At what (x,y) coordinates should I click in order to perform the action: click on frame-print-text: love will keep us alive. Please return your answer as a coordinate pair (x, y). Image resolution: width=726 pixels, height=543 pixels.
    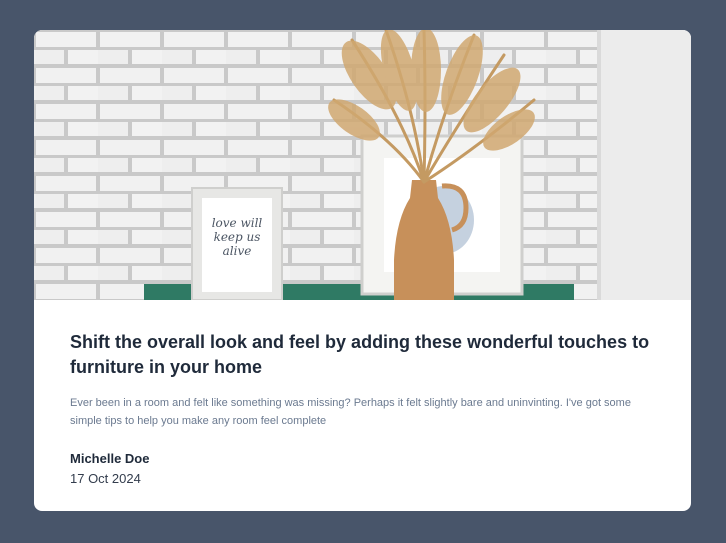
    Looking at the image, I should click on (237, 237).